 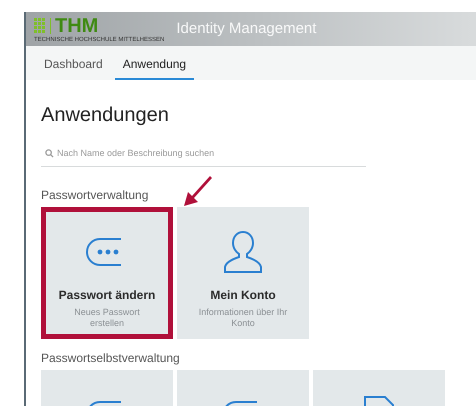 I want to click on application-tile: Passwort ändern Neues Passwort erstellen, so click(x=107, y=273).